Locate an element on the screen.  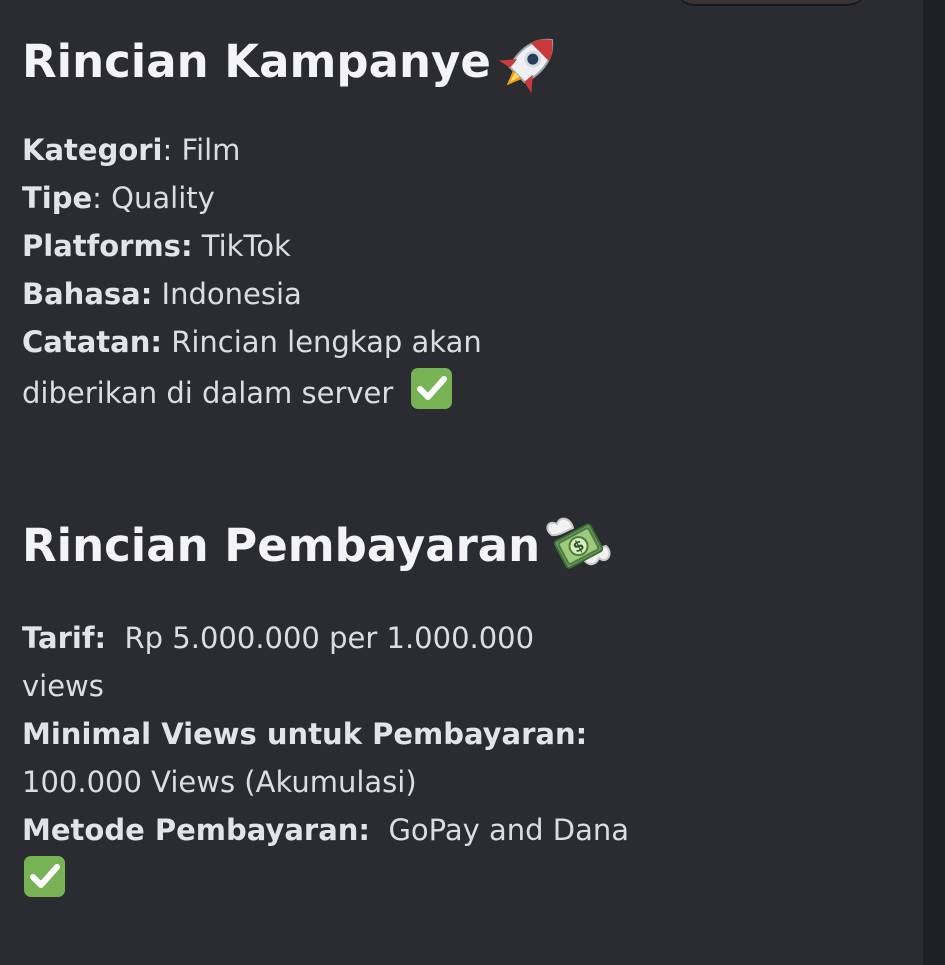
payment-method-row: Metode Pembayaran: GoPay and Dana is located at coordinates (342, 830).